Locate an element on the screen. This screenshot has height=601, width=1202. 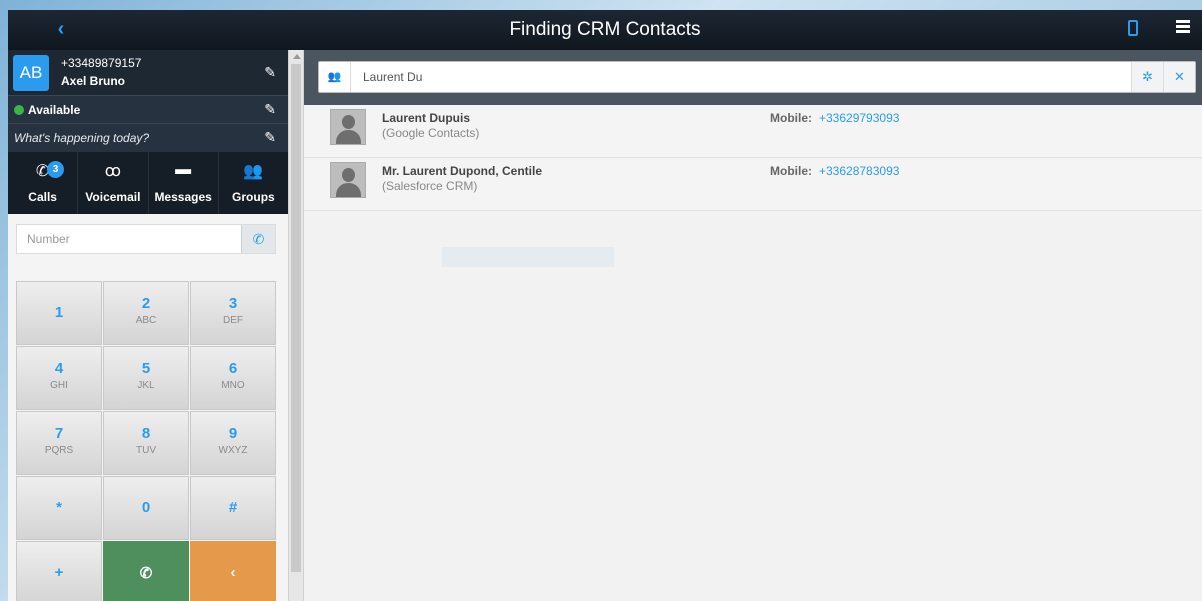
backspace-button: ‹ is located at coordinates (233, 571).